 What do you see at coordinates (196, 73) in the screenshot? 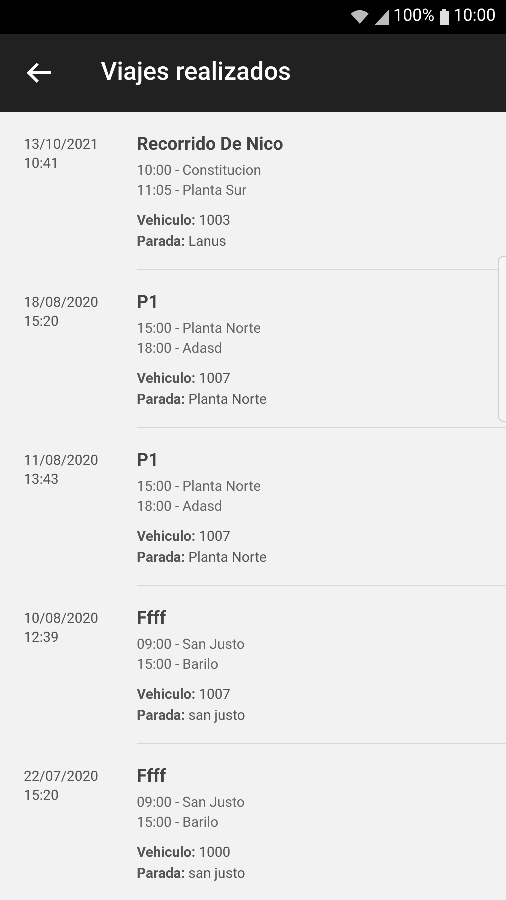
I see `screen-title: Viajes realizados` at bounding box center [196, 73].